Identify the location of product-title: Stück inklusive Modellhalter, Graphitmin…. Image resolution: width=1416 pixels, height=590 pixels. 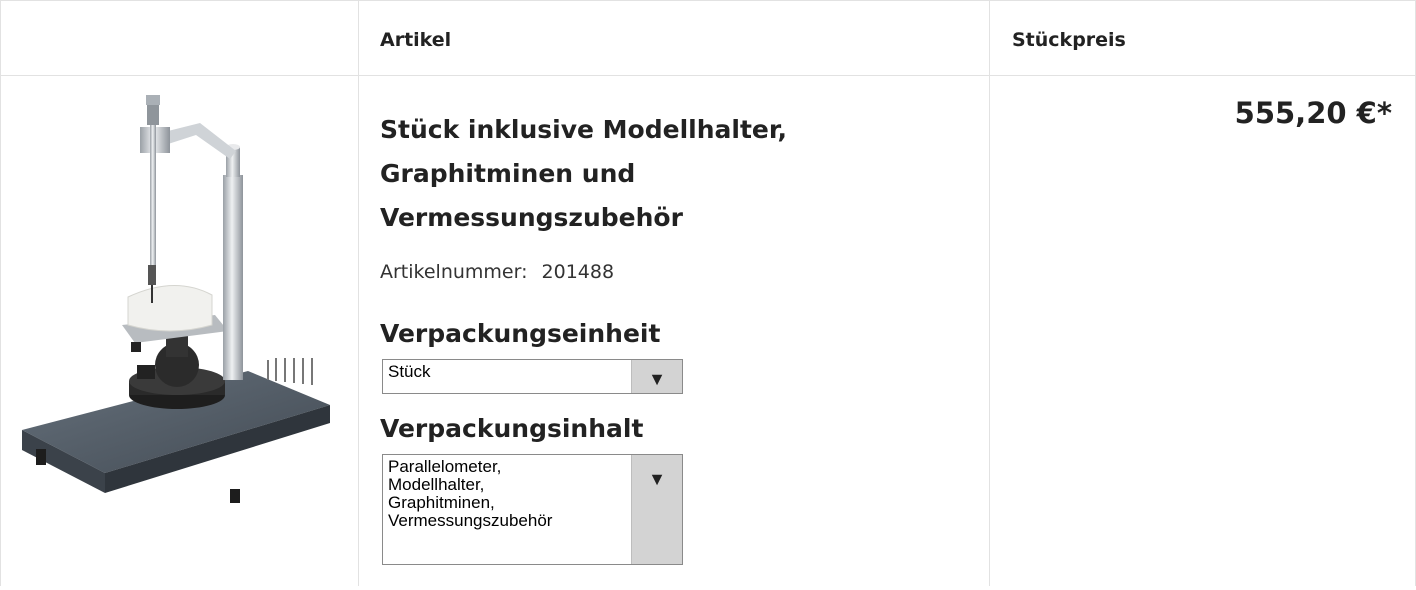
(660, 174).